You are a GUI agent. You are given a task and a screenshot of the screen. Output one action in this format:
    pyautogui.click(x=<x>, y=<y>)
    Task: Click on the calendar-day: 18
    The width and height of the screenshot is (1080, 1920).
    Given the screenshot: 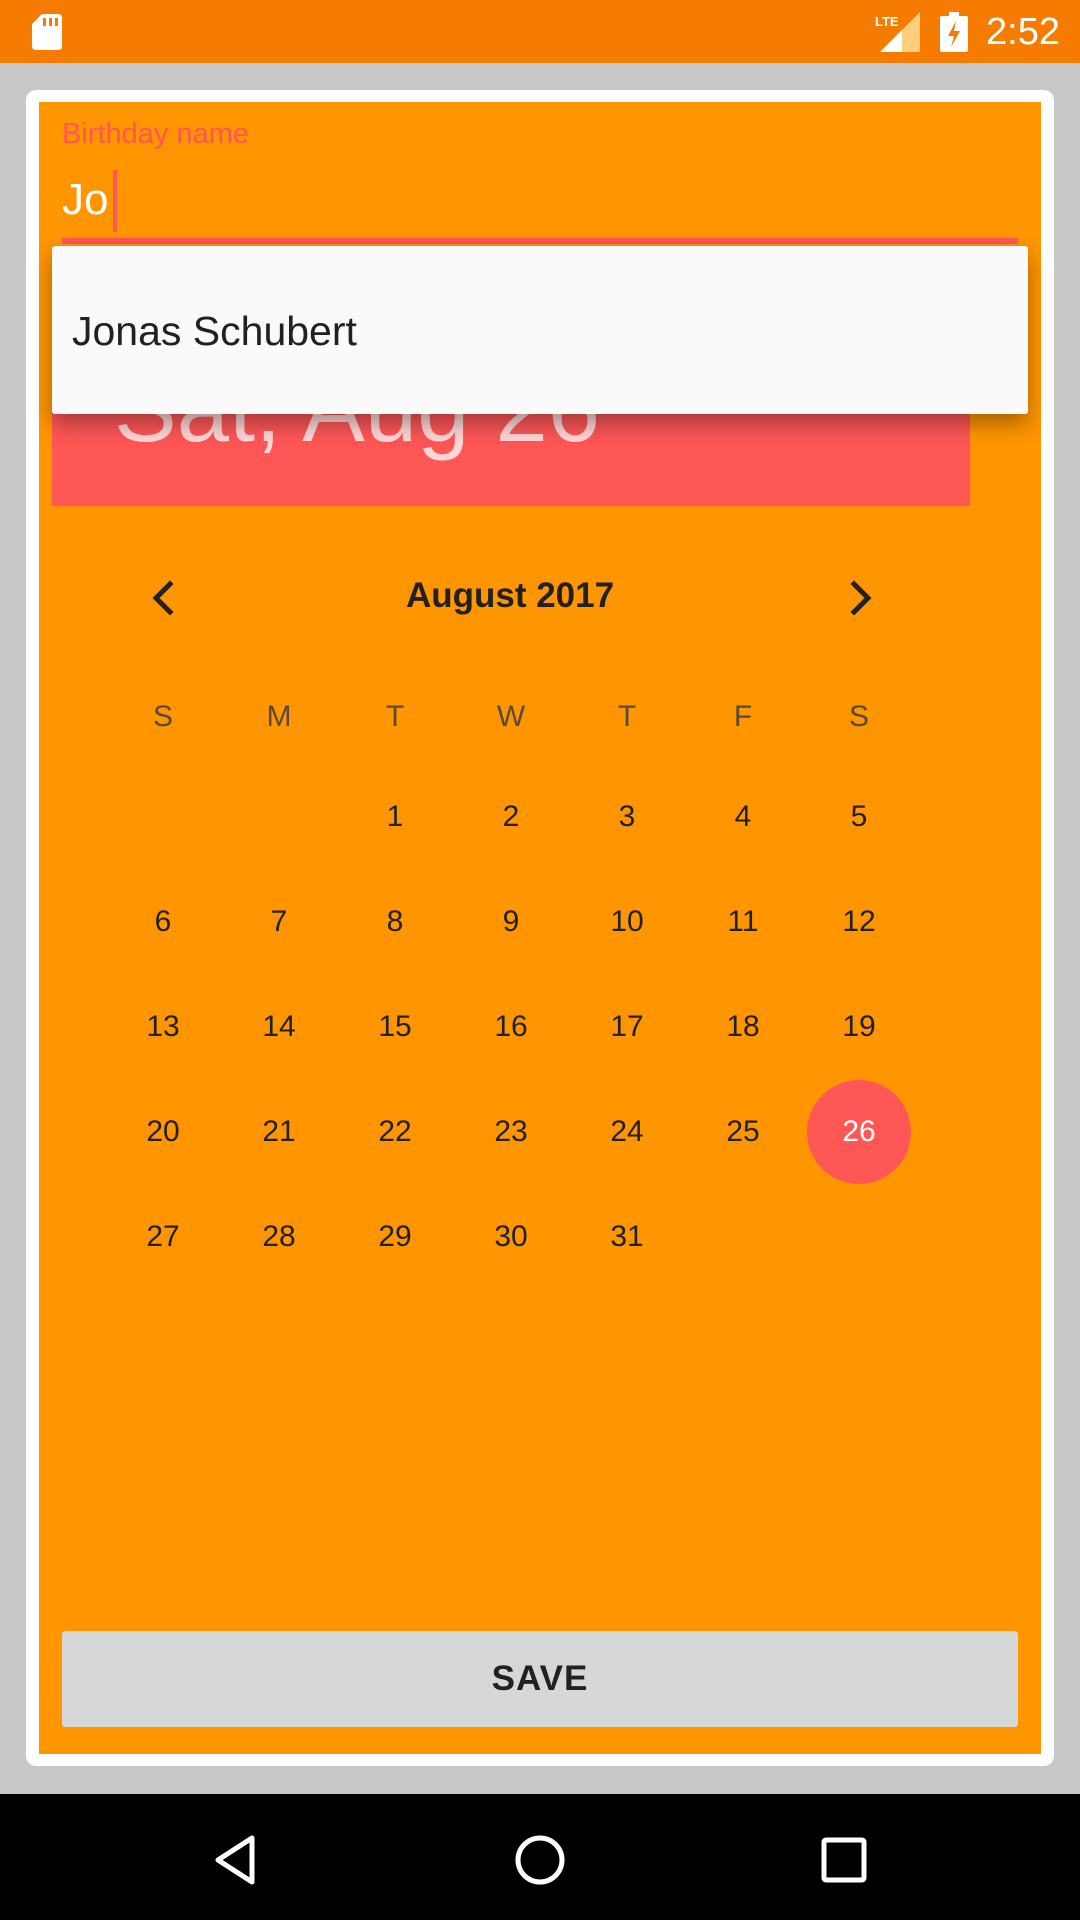 What is the action you would take?
    pyautogui.click(x=743, y=1027)
    